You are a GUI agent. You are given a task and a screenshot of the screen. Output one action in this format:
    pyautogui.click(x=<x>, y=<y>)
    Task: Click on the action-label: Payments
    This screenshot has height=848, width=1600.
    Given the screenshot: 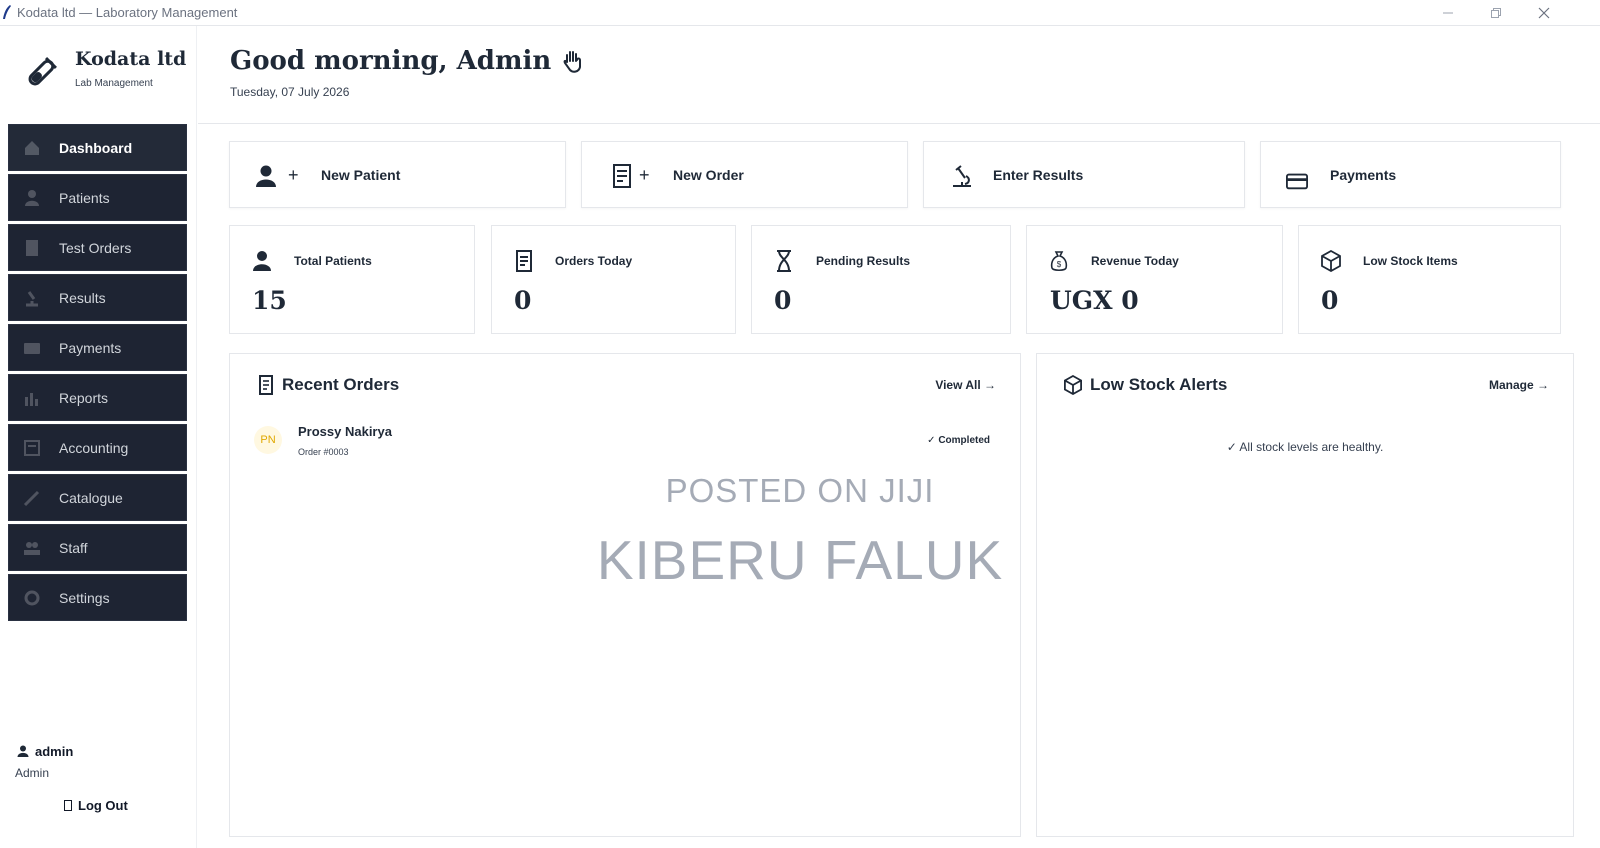 What is the action you would take?
    pyautogui.click(x=1363, y=175)
    